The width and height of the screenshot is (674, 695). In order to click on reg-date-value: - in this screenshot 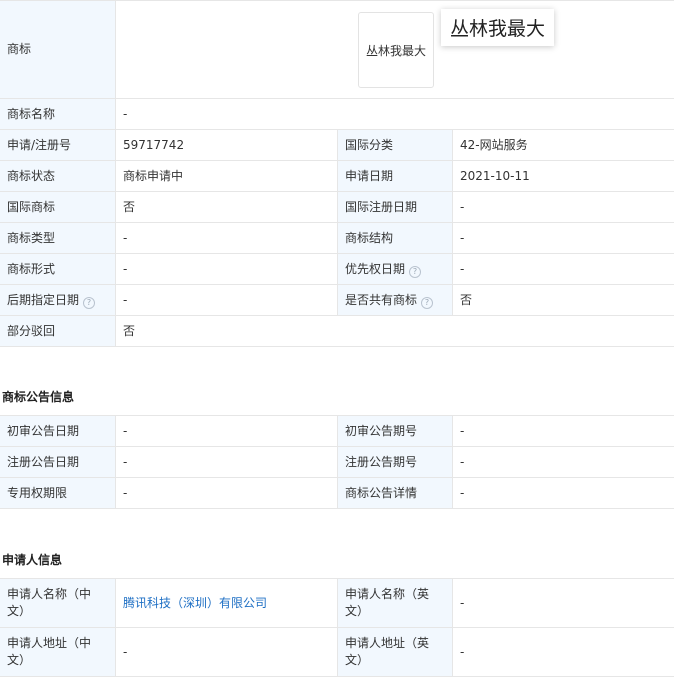, I will do `click(226, 462)`.